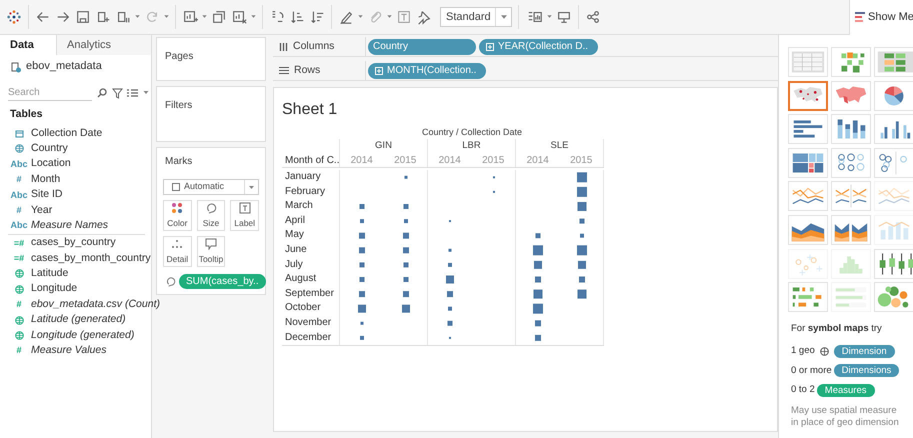 Image resolution: width=913 pixels, height=438 pixels. What do you see at coordinates (283, 46) in the screenshot?
I see `columns-icon` at bounding box center [283, 46].